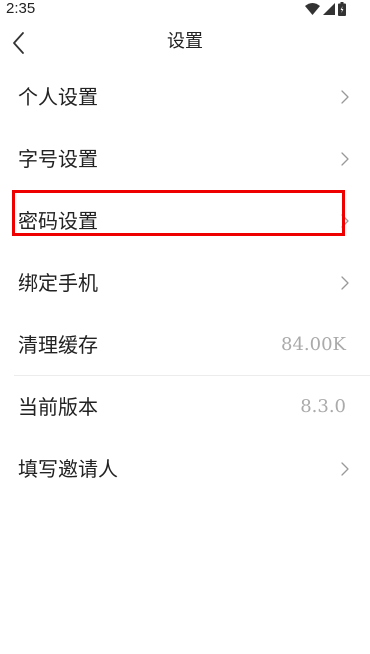 The width and height of the screenshot is (370, 654). What do you see at coordinates (21, 8) in the screenshot?
I see `status-time: 2:35` at bounding box center [21, 8].